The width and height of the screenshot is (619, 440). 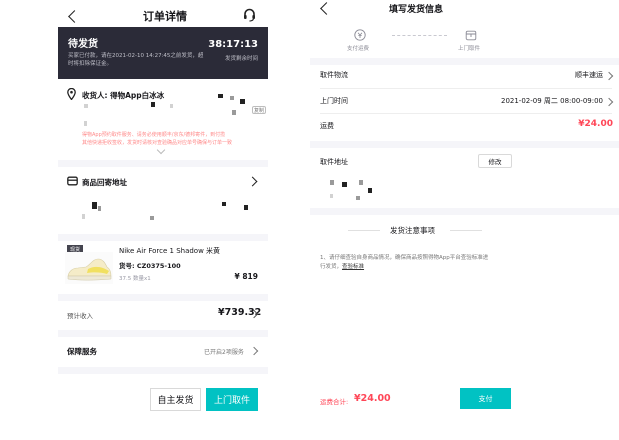 What do you see at coordinates (246, 276) in the screenshot?
I see `product-price: ¥ 819` at bounding box center [246, 276].